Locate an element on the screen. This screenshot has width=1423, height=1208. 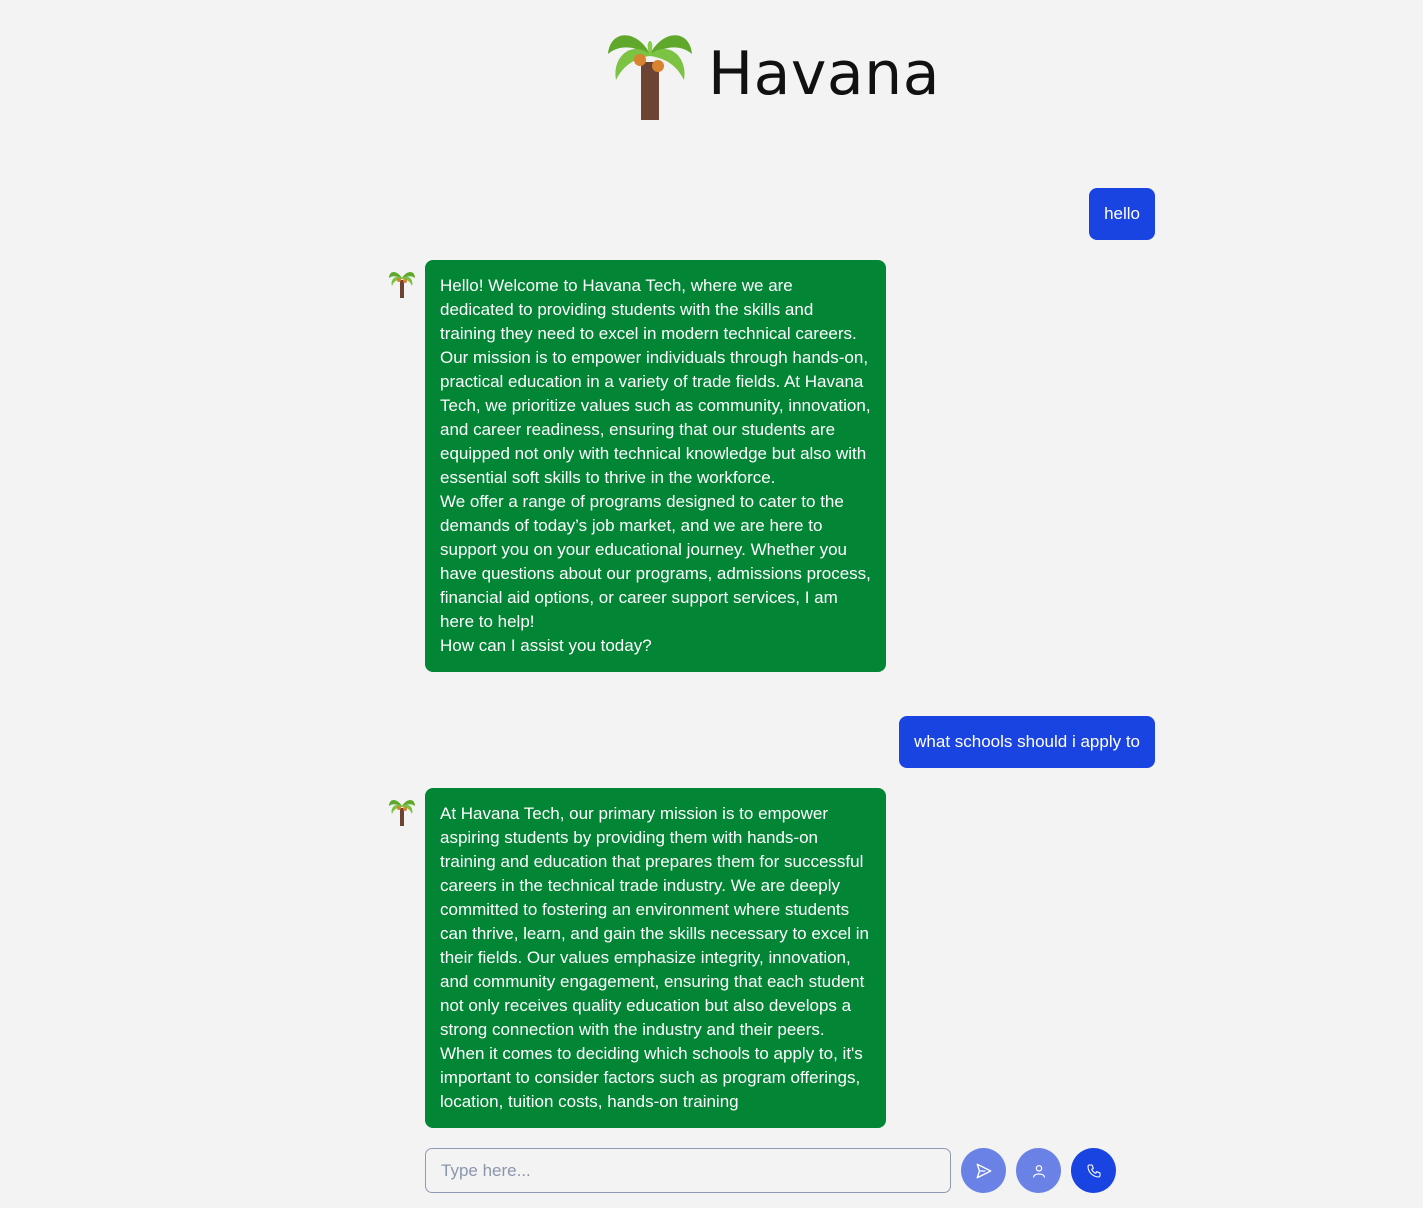
user-icon is located at coordinates (1038, 1171).